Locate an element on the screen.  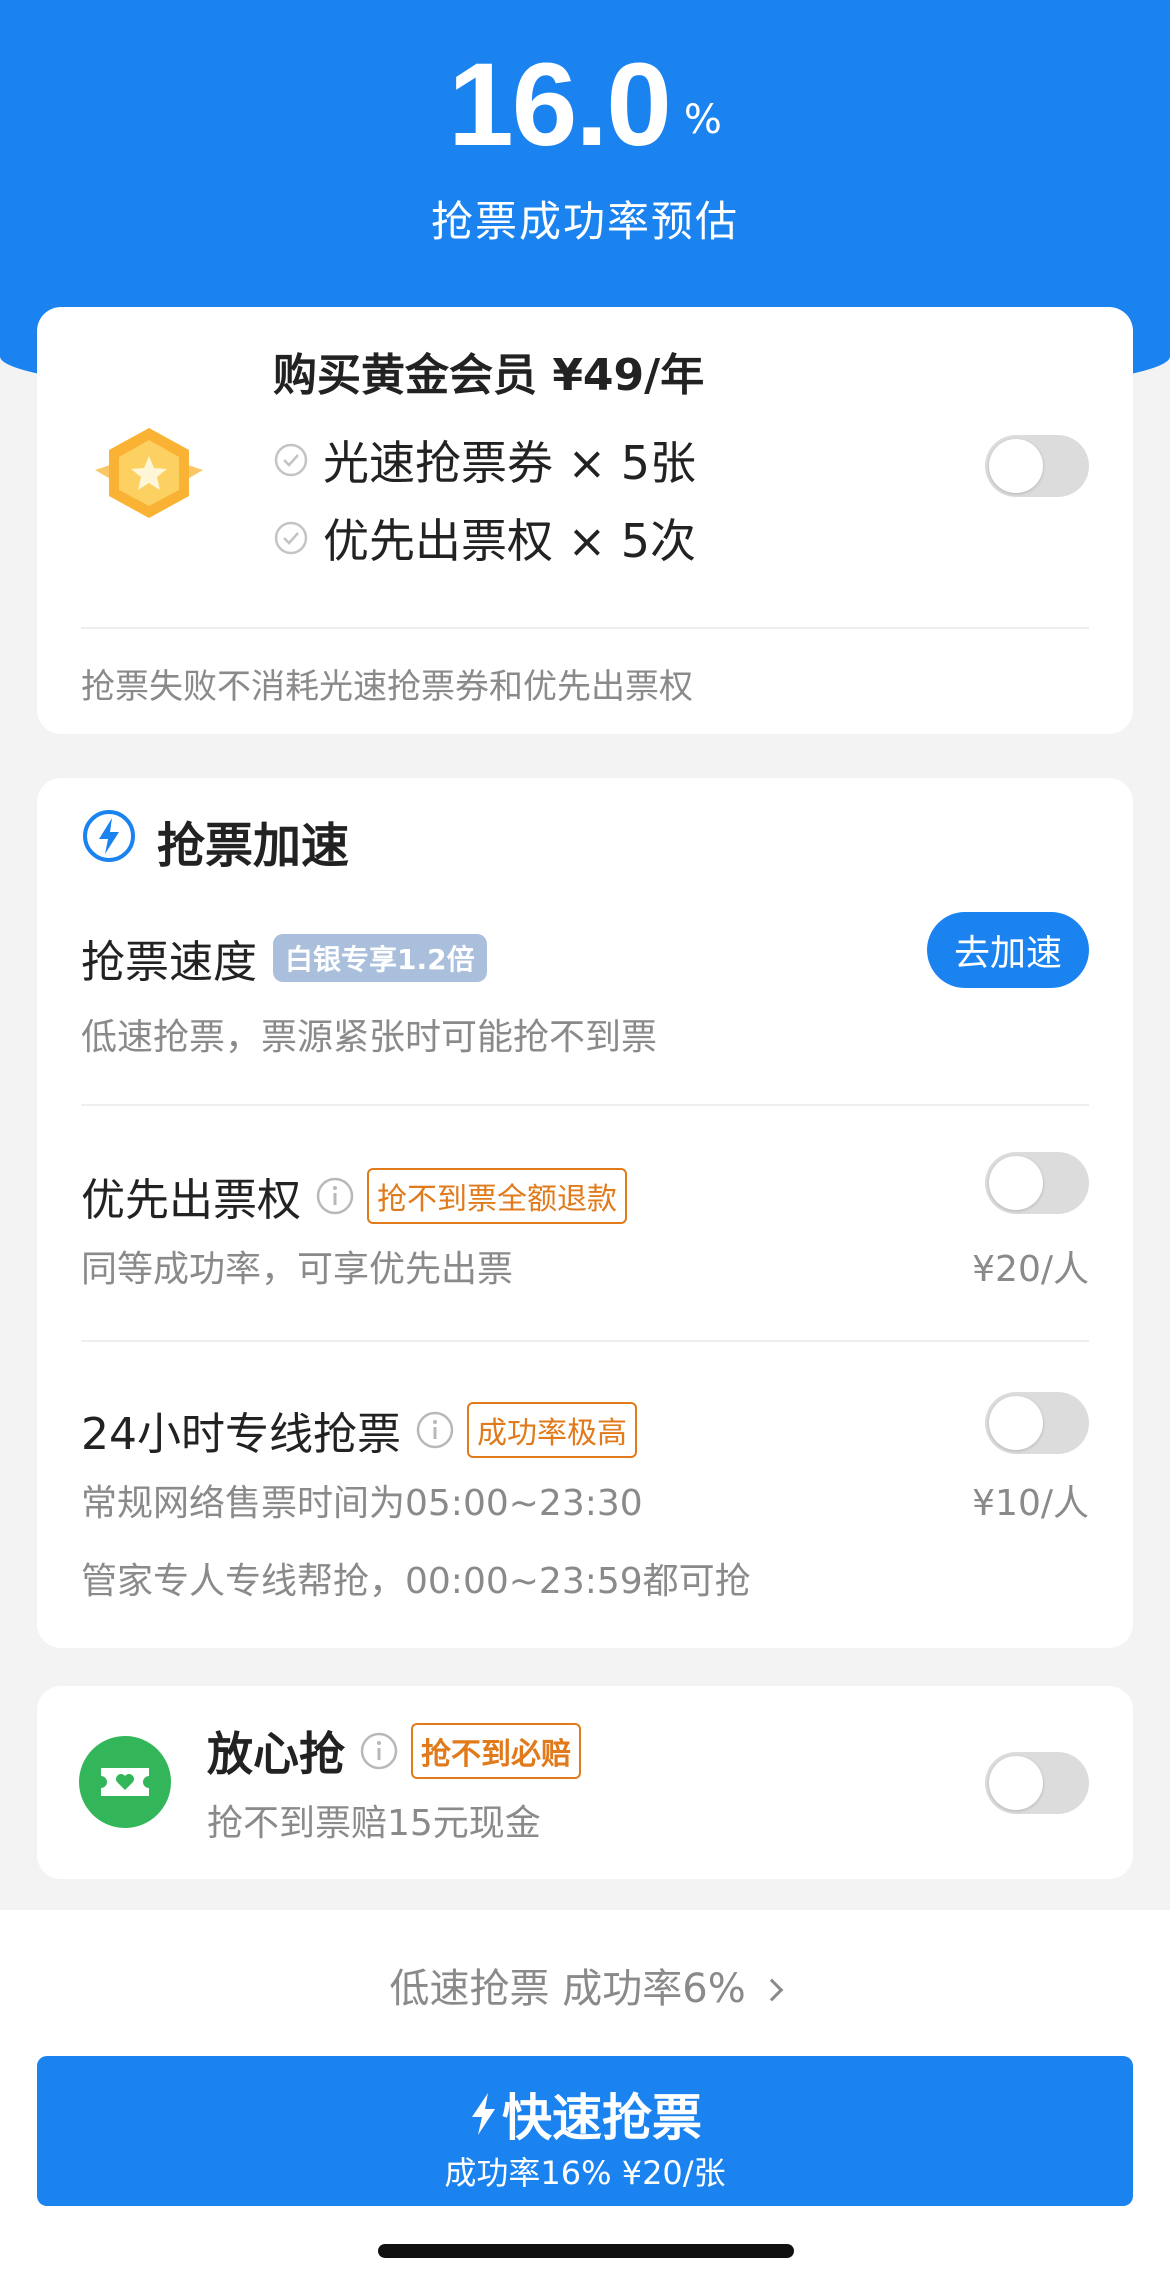
gold-medal-icon is located at coordinates (149, 473).